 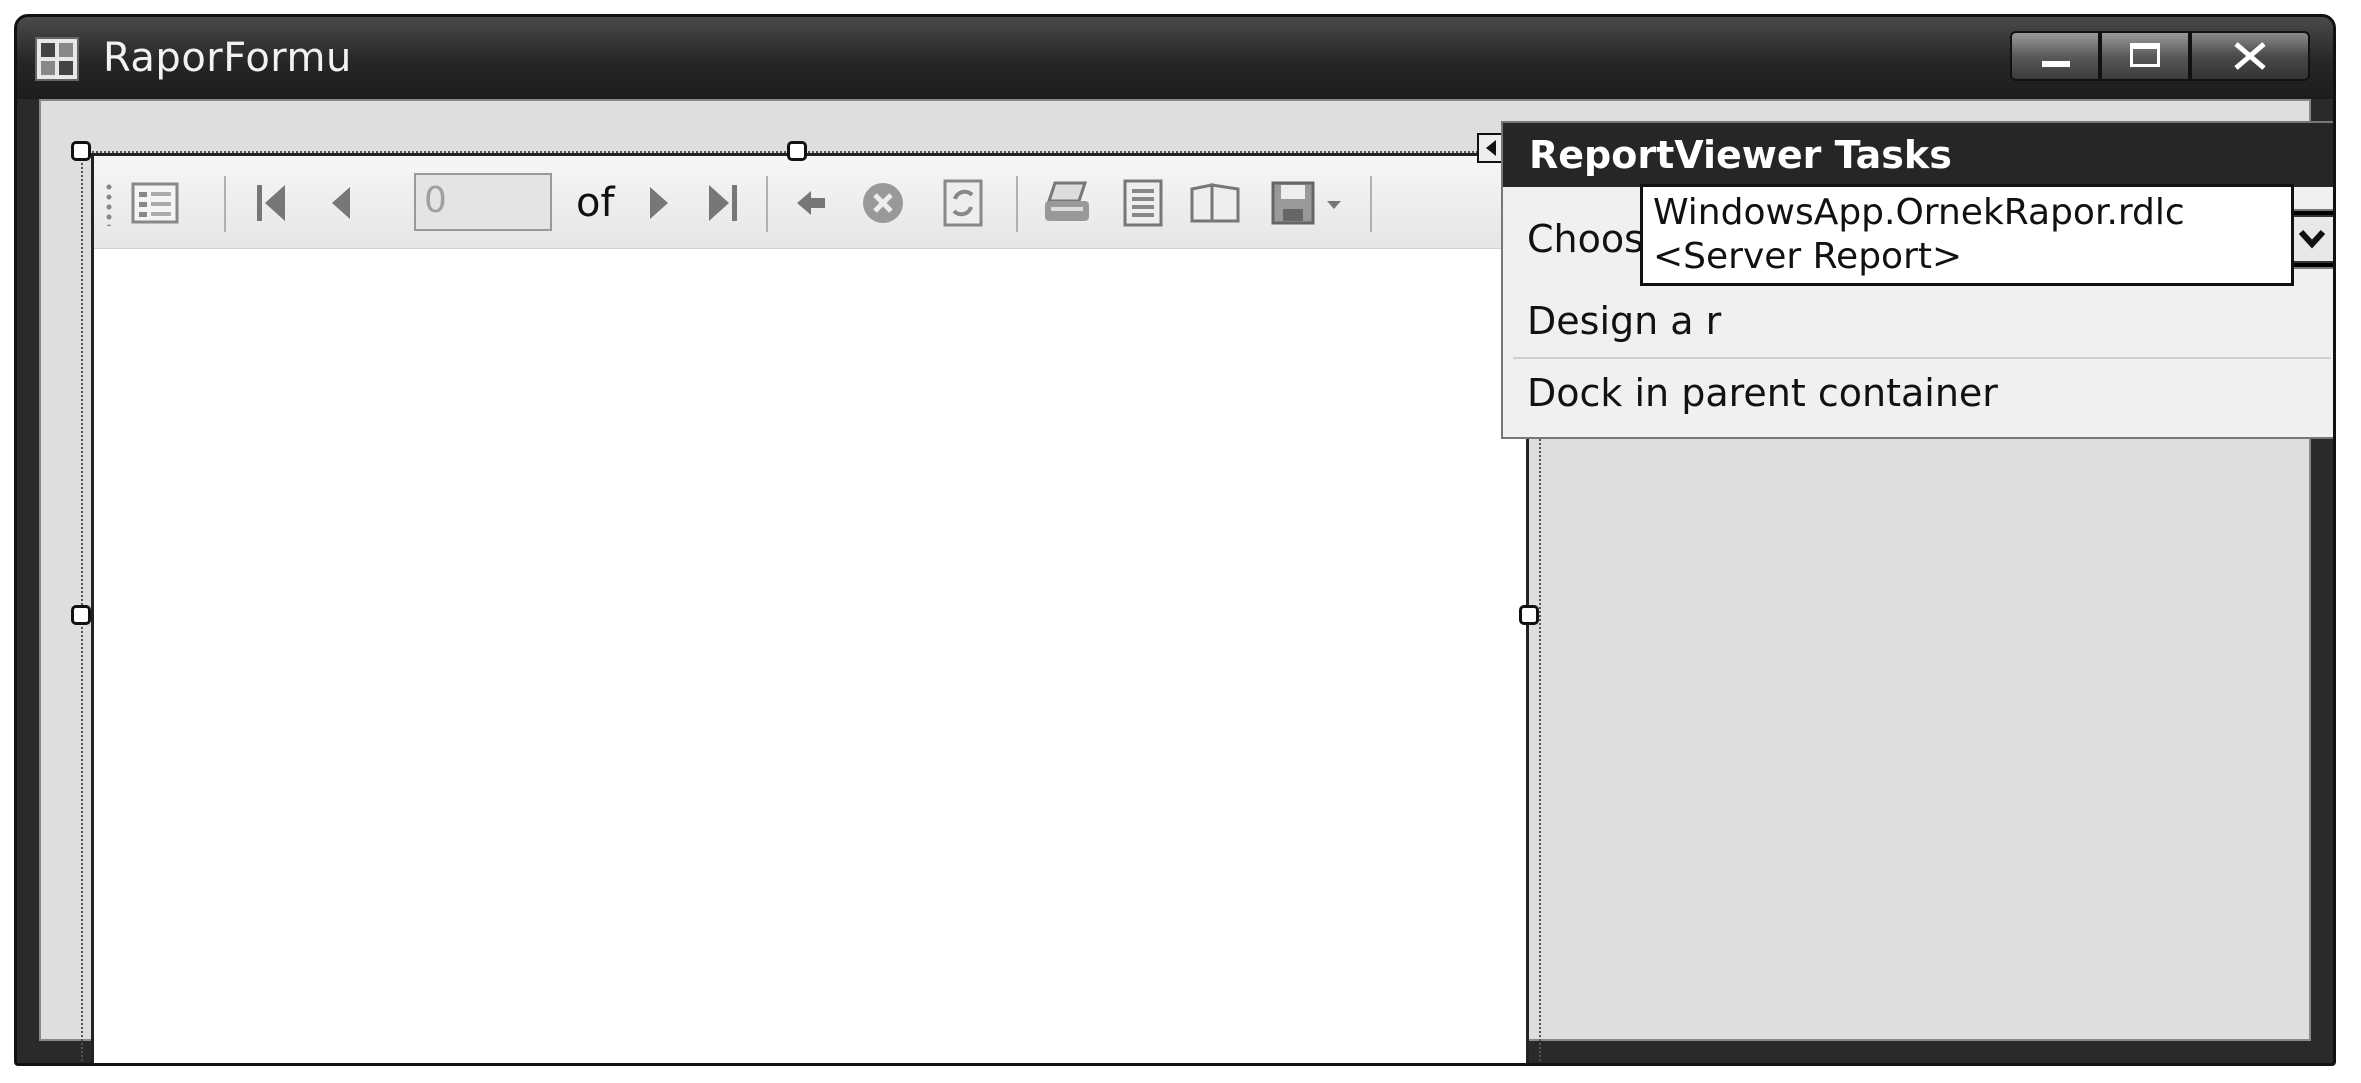 I want to click on document-map-button, so click(x=155, y=203).